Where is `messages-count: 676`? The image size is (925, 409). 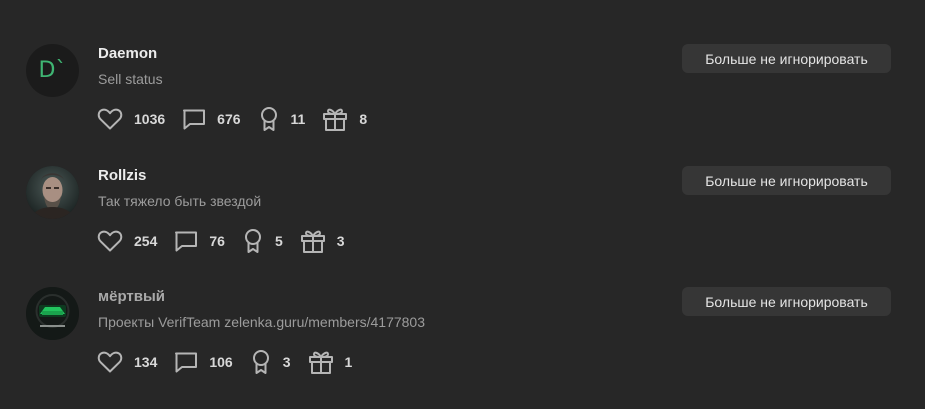 messages-count: 676 is located at coordinates (229, 119).